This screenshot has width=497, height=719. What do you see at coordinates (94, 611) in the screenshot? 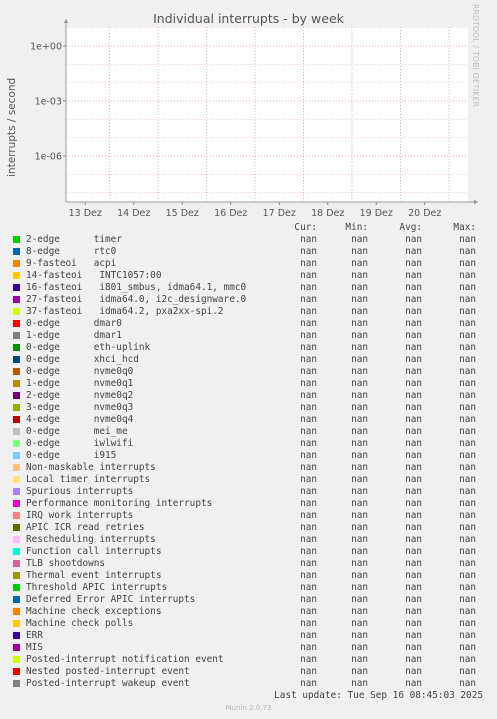
I see `legend-series-name: Machine check exceptions` at bounding box center [94, 611].